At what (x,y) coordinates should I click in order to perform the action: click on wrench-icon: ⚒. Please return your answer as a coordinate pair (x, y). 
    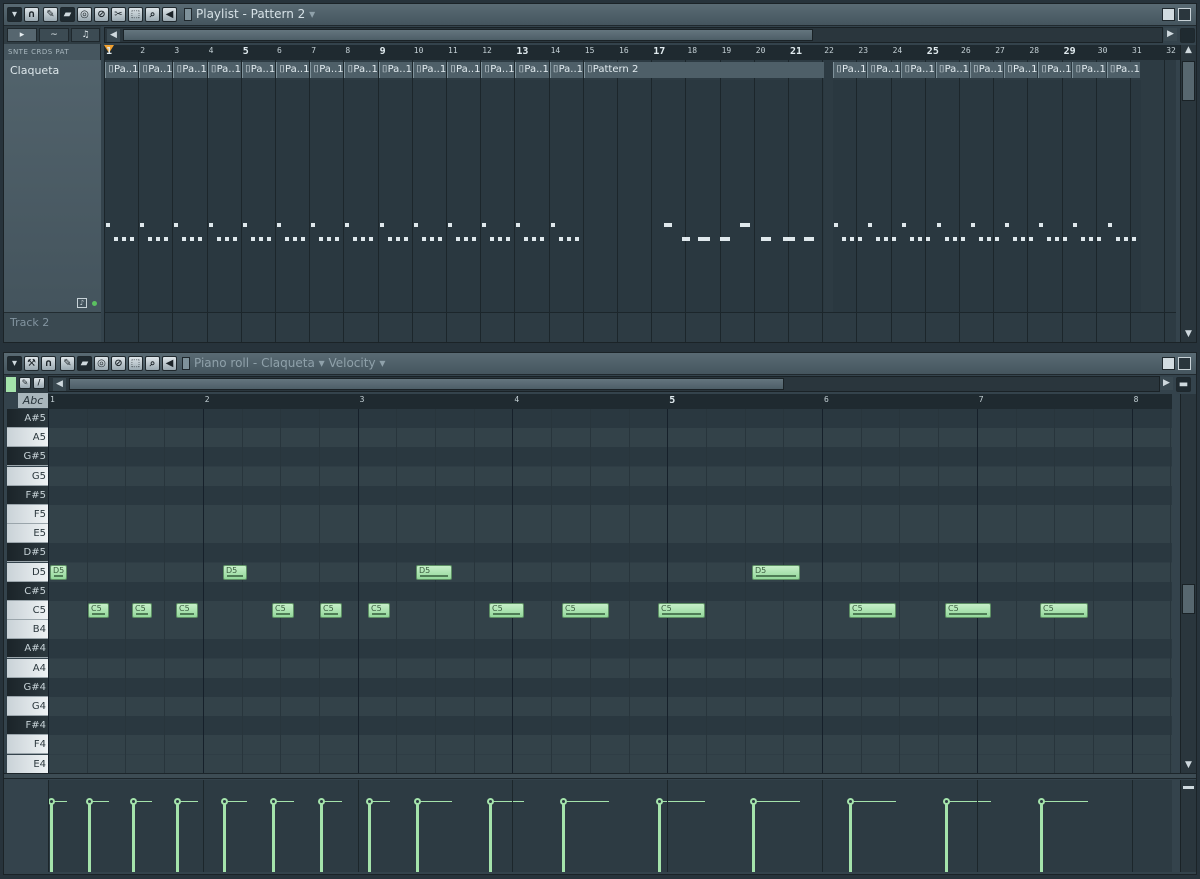
    Looking at the image, I should click on (31, 363).